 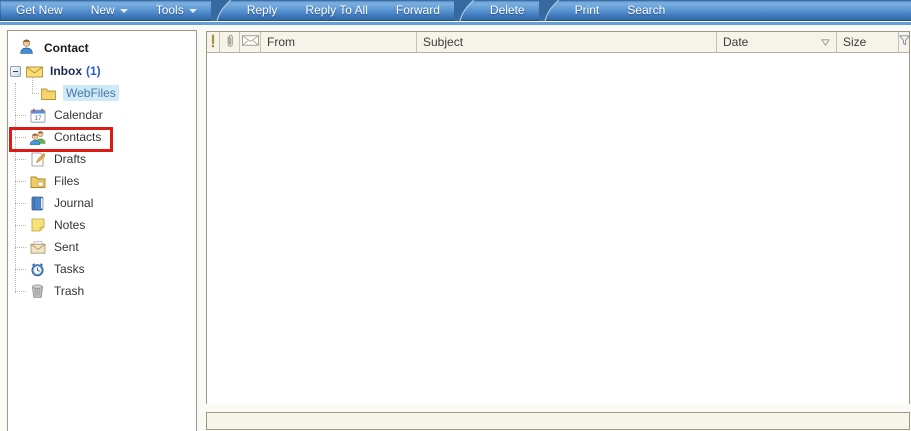 I want to click on toolbar-group-message: Reply Reply To All Forward, so click(x=342, y=10).